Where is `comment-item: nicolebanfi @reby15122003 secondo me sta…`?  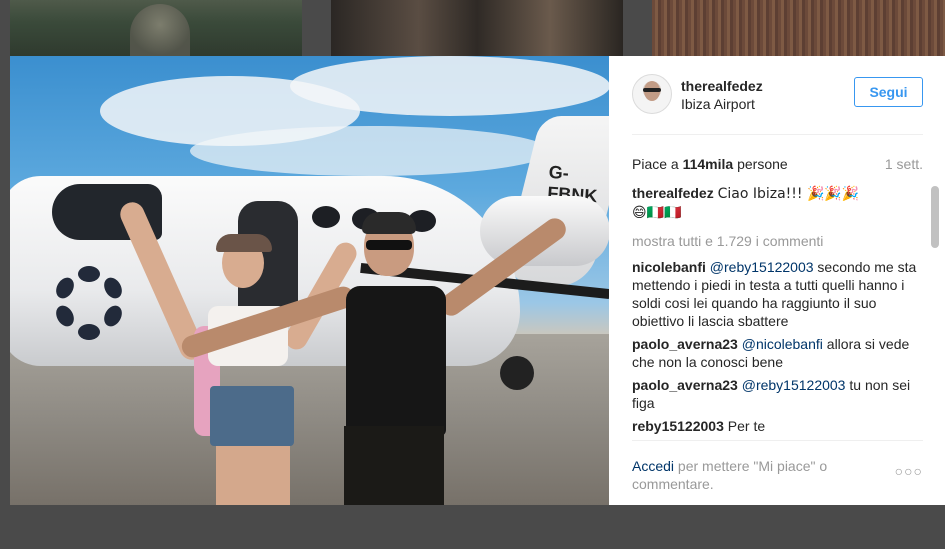 comment-item: nicolebanfi @reby15122003 secondo me sta… is located at coordinates (776, 294).